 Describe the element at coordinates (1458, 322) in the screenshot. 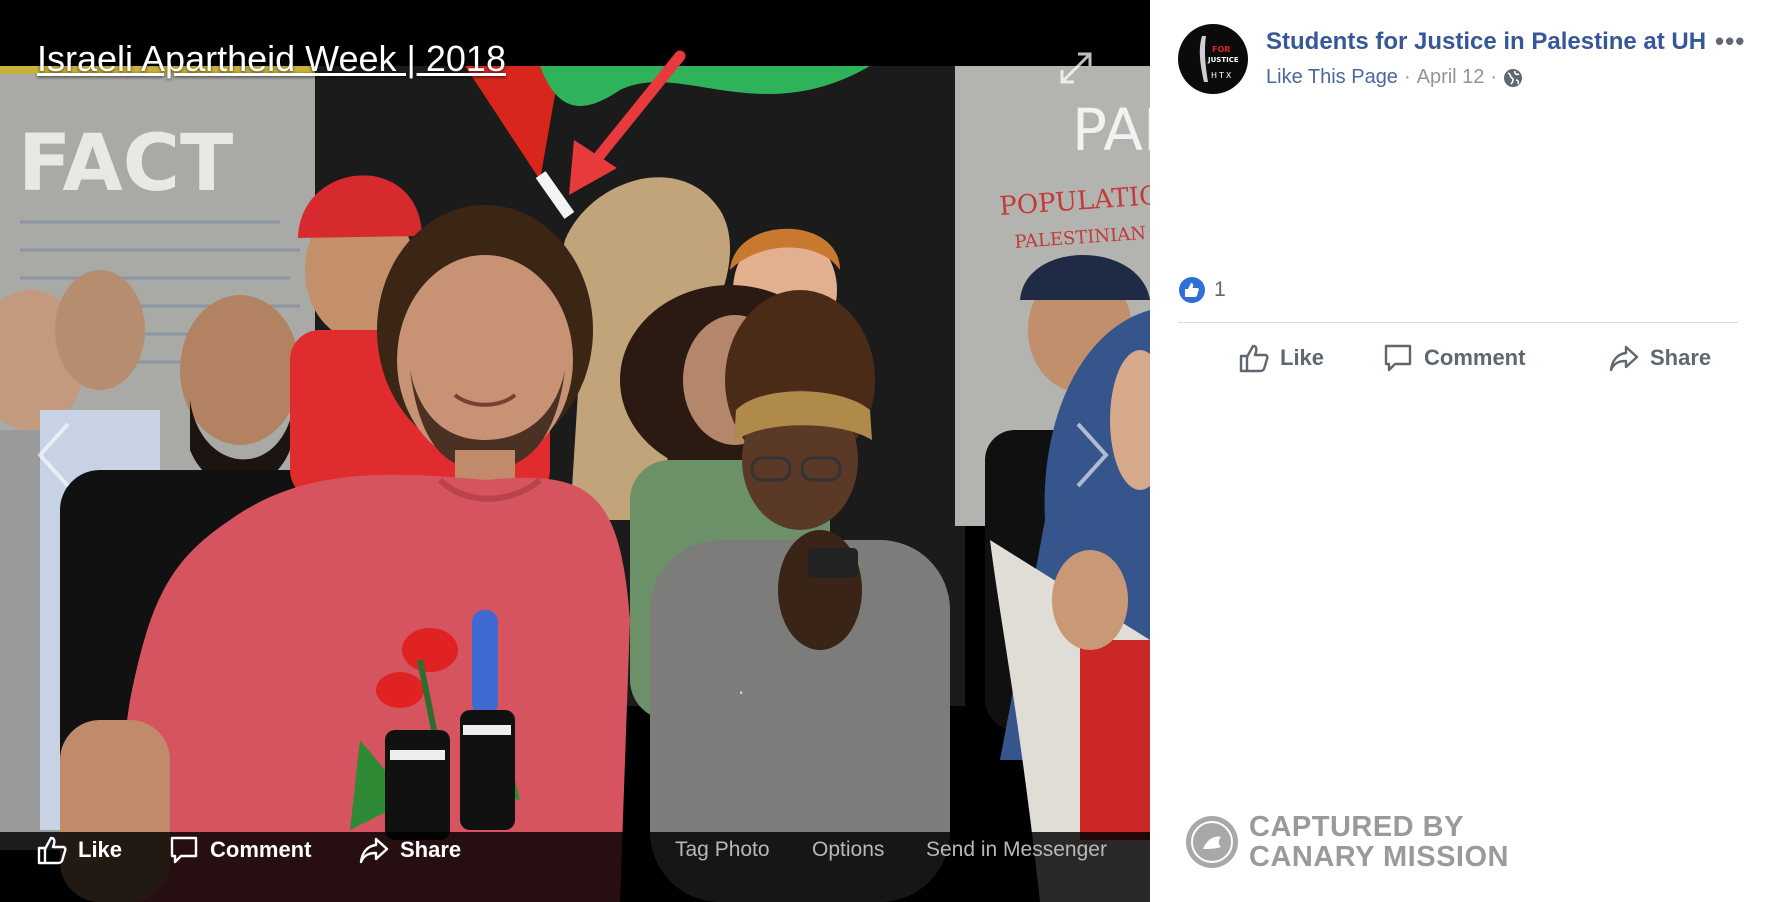

I see `actions-divider` at that location.